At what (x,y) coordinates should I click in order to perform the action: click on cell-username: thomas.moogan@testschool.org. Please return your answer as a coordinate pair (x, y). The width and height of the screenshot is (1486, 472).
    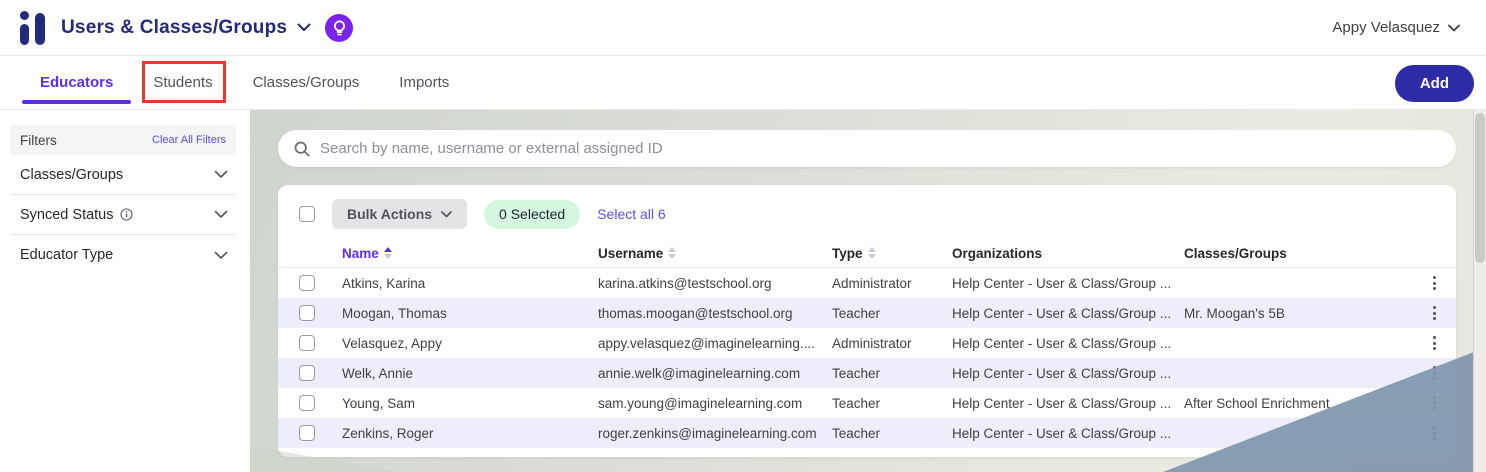
    Looking at the image, I should click on (695, 313).